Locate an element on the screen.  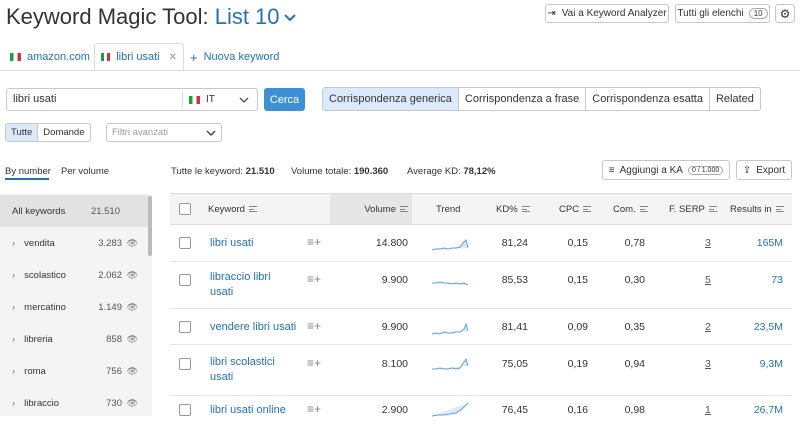
keyword-link: vendere libri usati is located at coordinates (253, 327).